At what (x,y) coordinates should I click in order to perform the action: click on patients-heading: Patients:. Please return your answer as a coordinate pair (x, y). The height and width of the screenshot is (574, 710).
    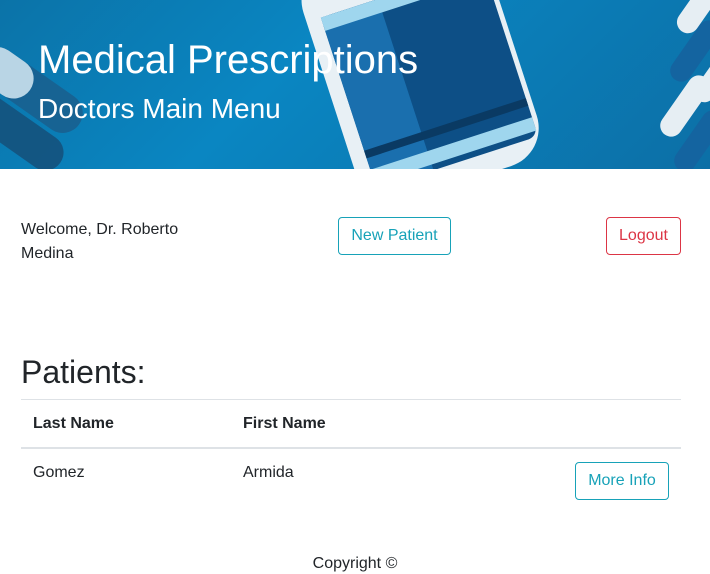
    Looking at the image, I should click on (83, 372).